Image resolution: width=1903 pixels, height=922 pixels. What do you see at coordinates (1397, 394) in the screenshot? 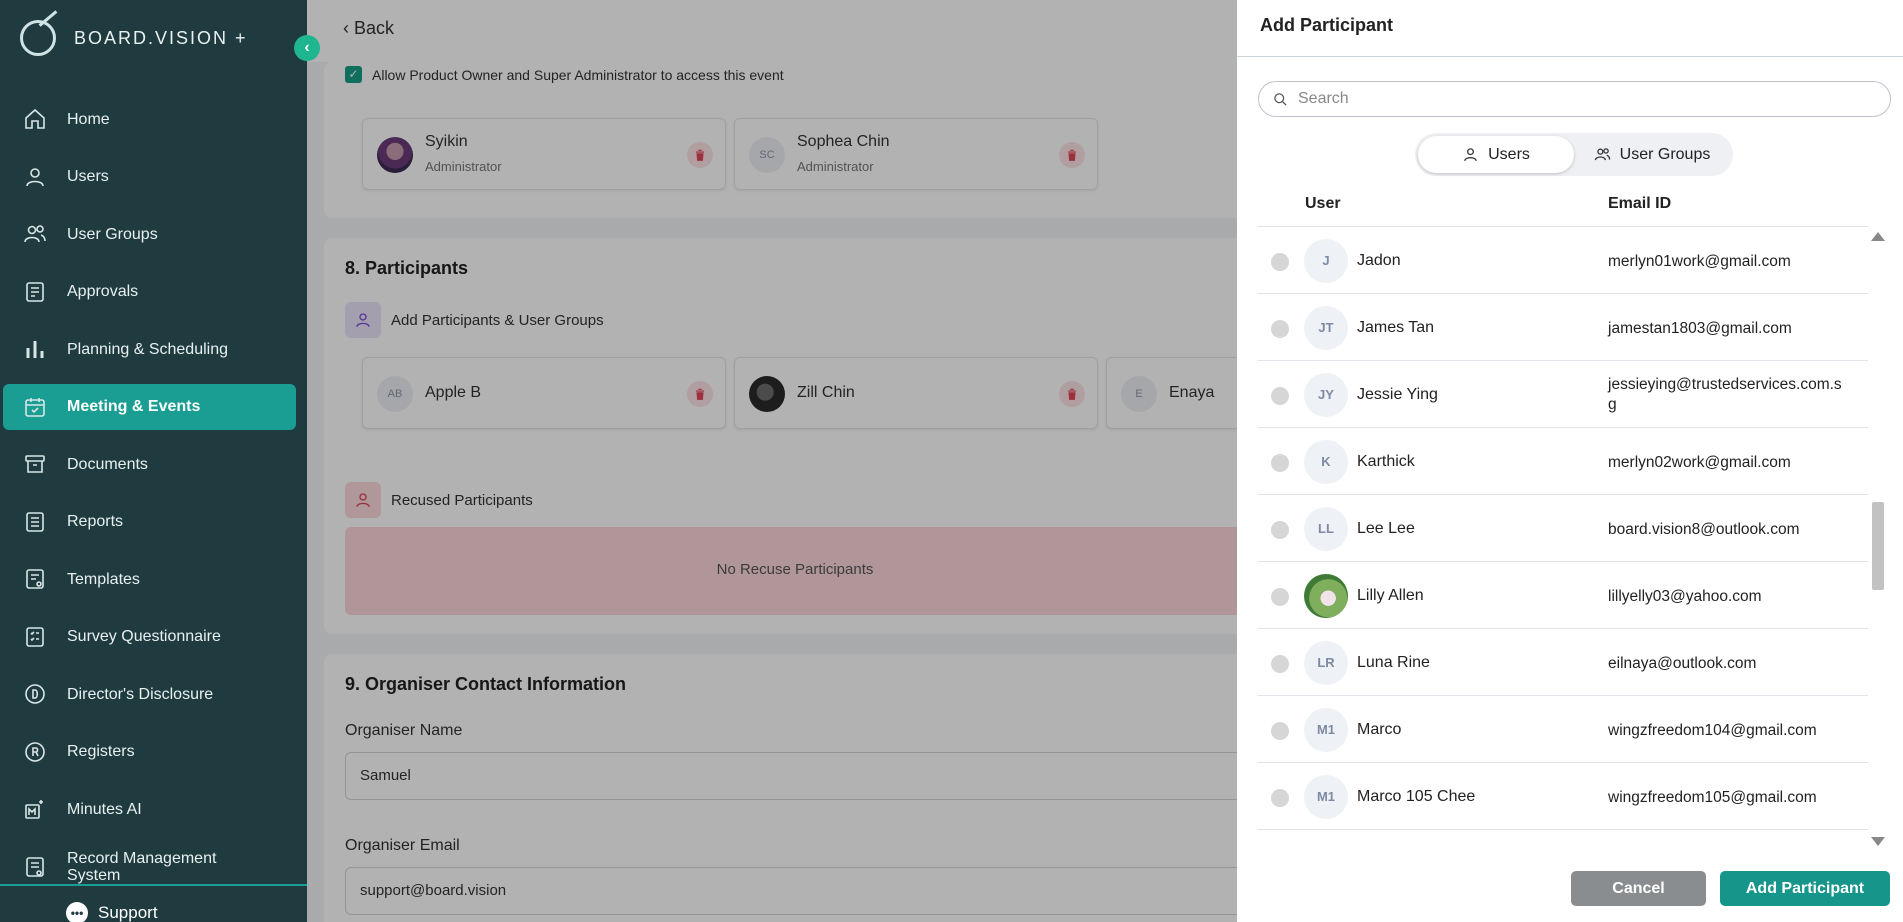
I see `user-name: Jessie Ying` at bounding box center [1397, 394].